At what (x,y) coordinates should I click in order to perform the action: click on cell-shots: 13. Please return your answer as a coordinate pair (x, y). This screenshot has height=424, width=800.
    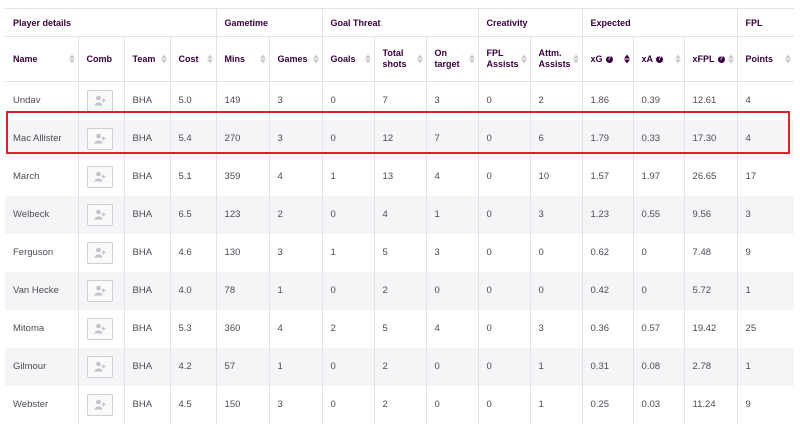
    Looking at the image, I should click on (400, 176).